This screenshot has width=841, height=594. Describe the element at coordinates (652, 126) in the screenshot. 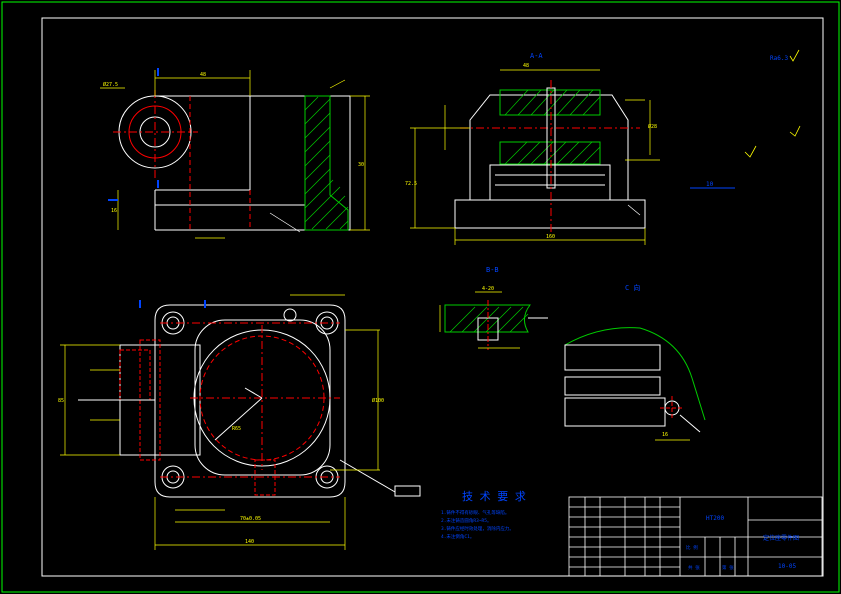

I see `dim-aa-hole: Ø28` at that location.